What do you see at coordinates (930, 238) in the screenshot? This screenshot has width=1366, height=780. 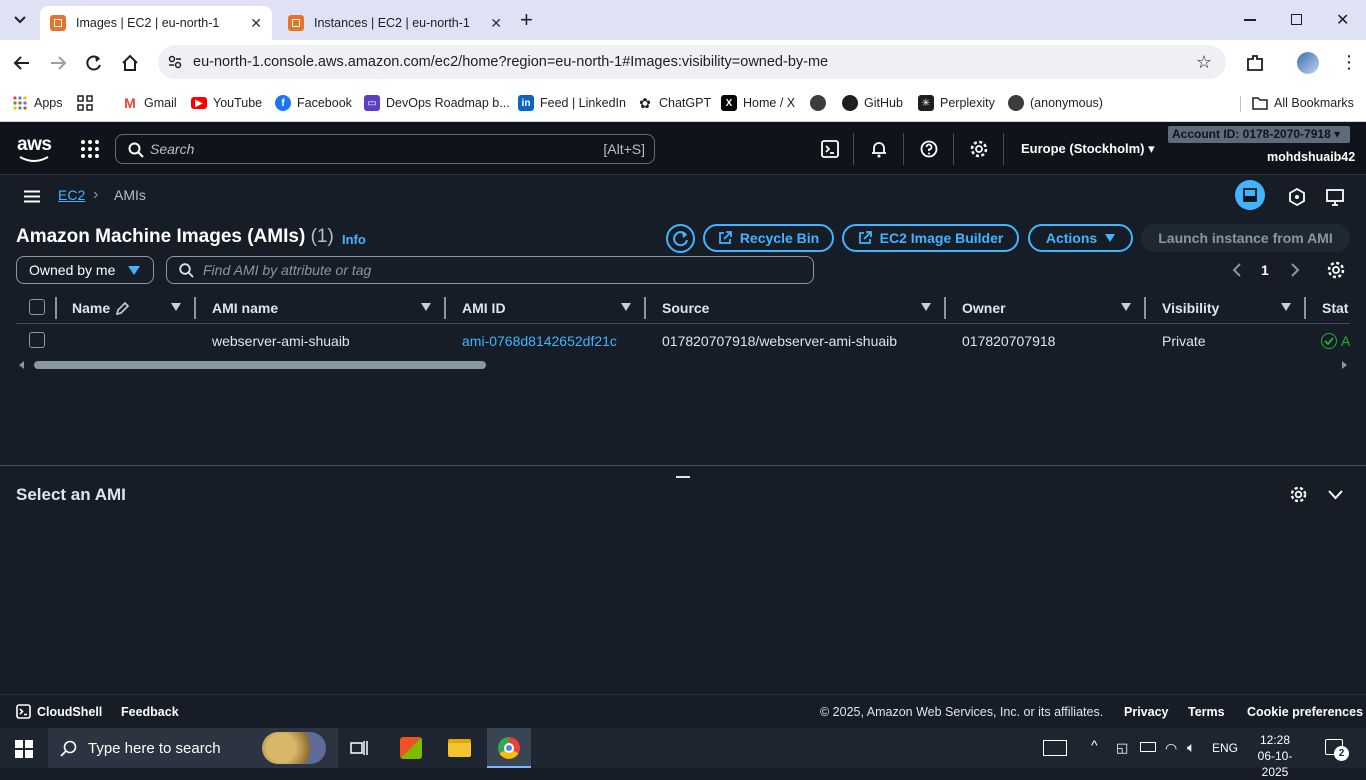 I see `ec2-image-builder-button: EC2 Image Builder` at bounding box center [930, 238].